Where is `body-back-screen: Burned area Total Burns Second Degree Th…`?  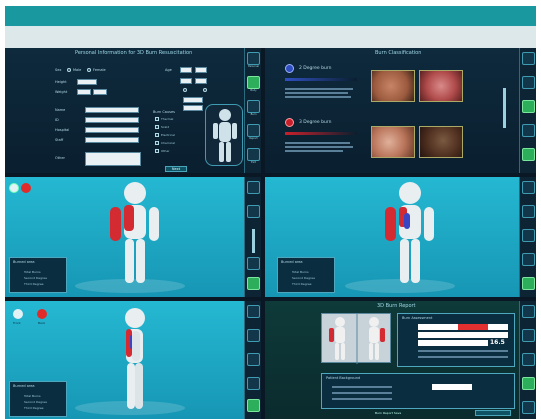 body-back-screen: Burned area Total Burns Second Degree Th… is located at coordinates (400, 237).